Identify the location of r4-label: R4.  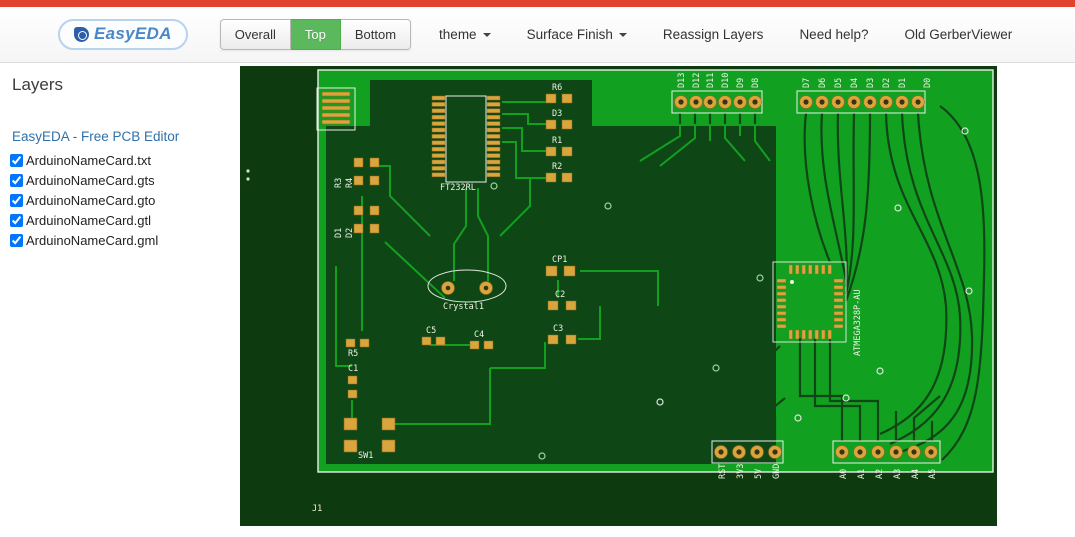
(350, 183).